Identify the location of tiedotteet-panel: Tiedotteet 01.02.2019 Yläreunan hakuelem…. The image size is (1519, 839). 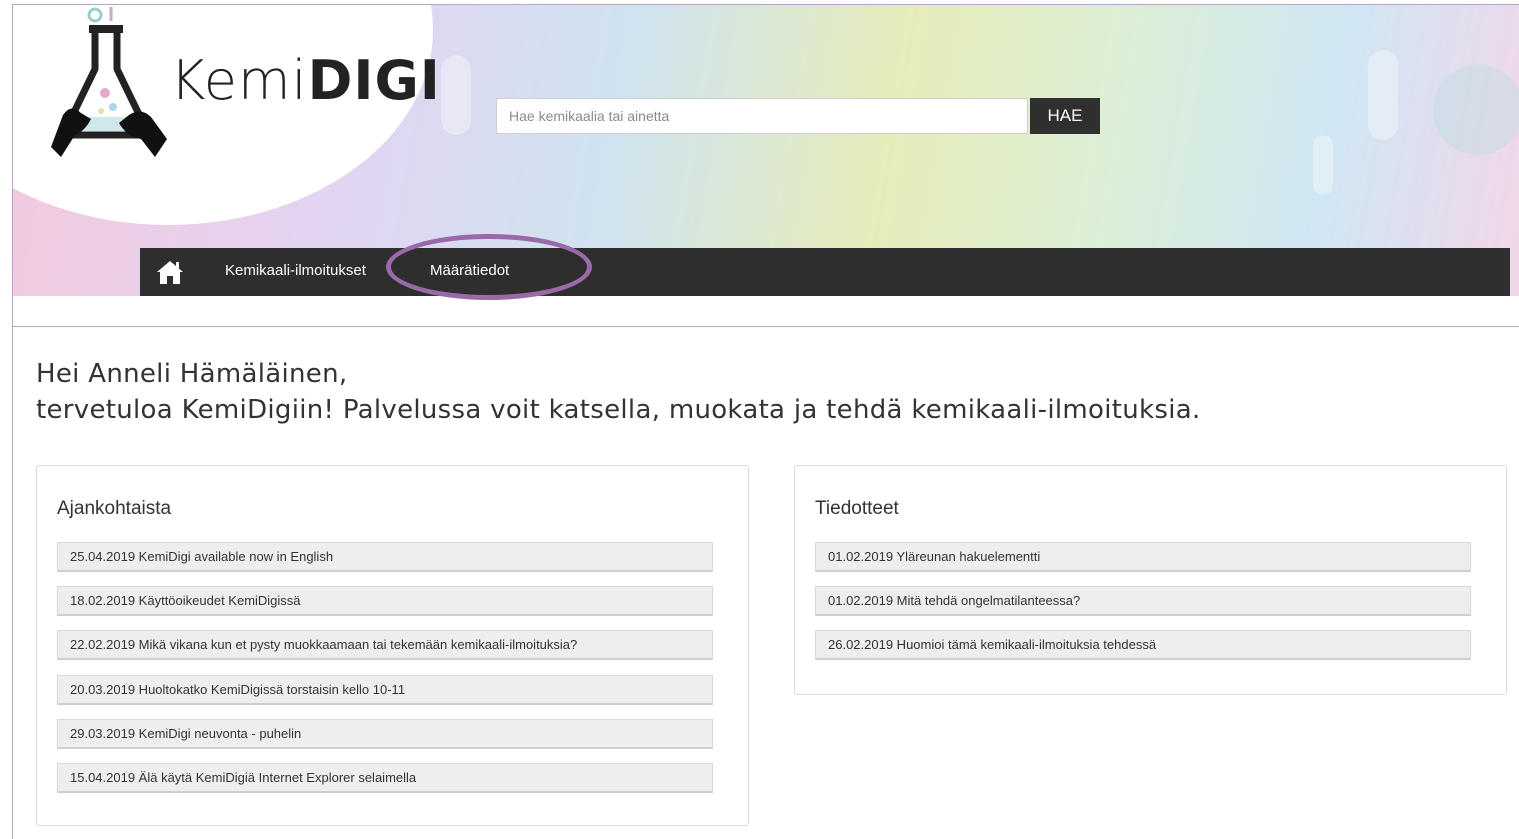
(1150, 580).